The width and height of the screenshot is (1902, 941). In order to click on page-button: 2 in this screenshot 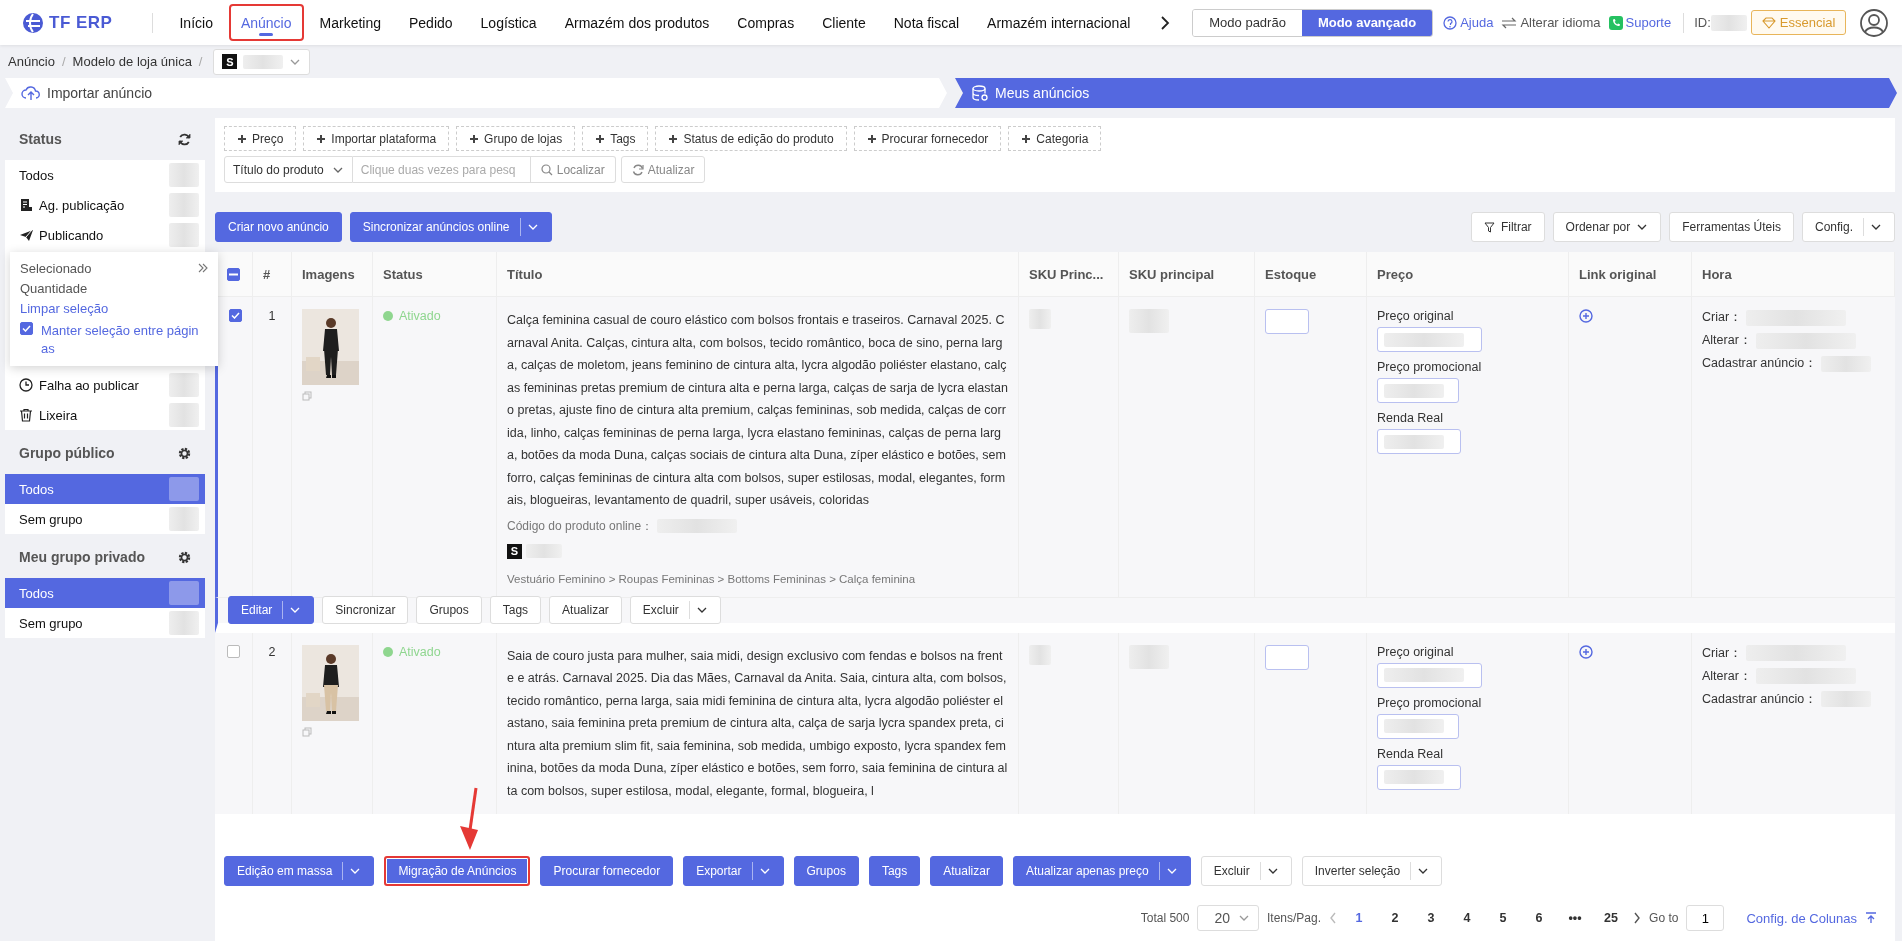, I will do `click(1395, 918)`.